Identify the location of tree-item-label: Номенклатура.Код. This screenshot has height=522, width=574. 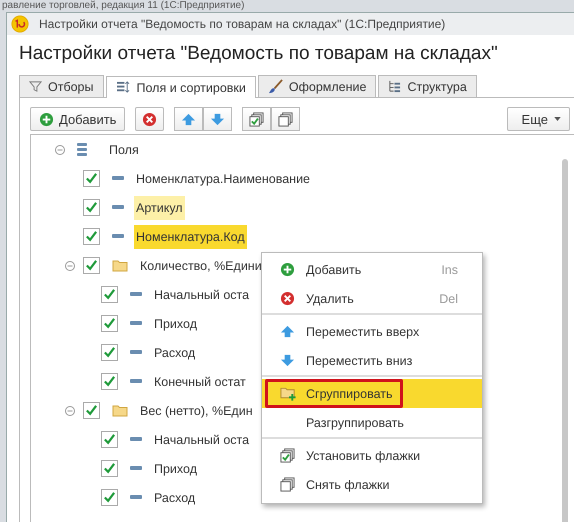
(190, 236).